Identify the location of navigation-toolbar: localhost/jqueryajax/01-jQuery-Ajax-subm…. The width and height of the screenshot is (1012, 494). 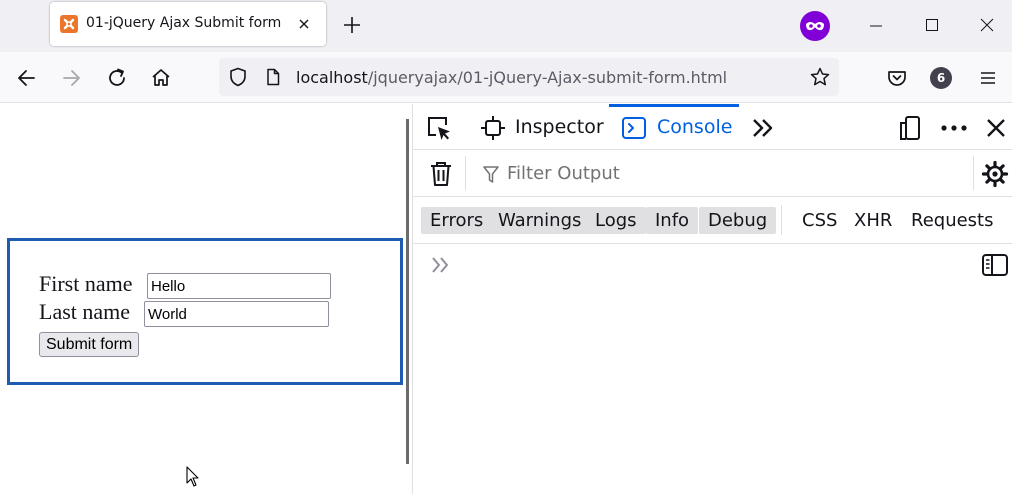
(506, 77).